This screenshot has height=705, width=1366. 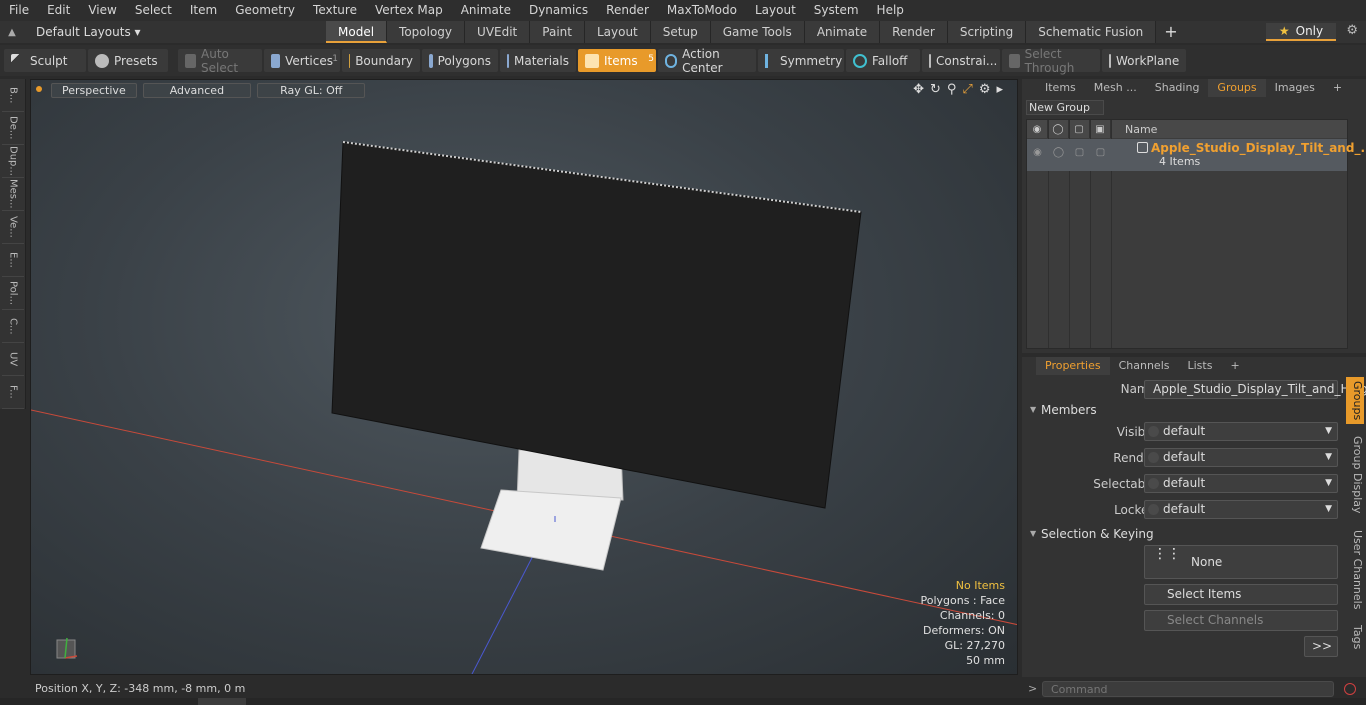 I want to click on vtab-group-display: Group Display, so click(x=1355, y=475).